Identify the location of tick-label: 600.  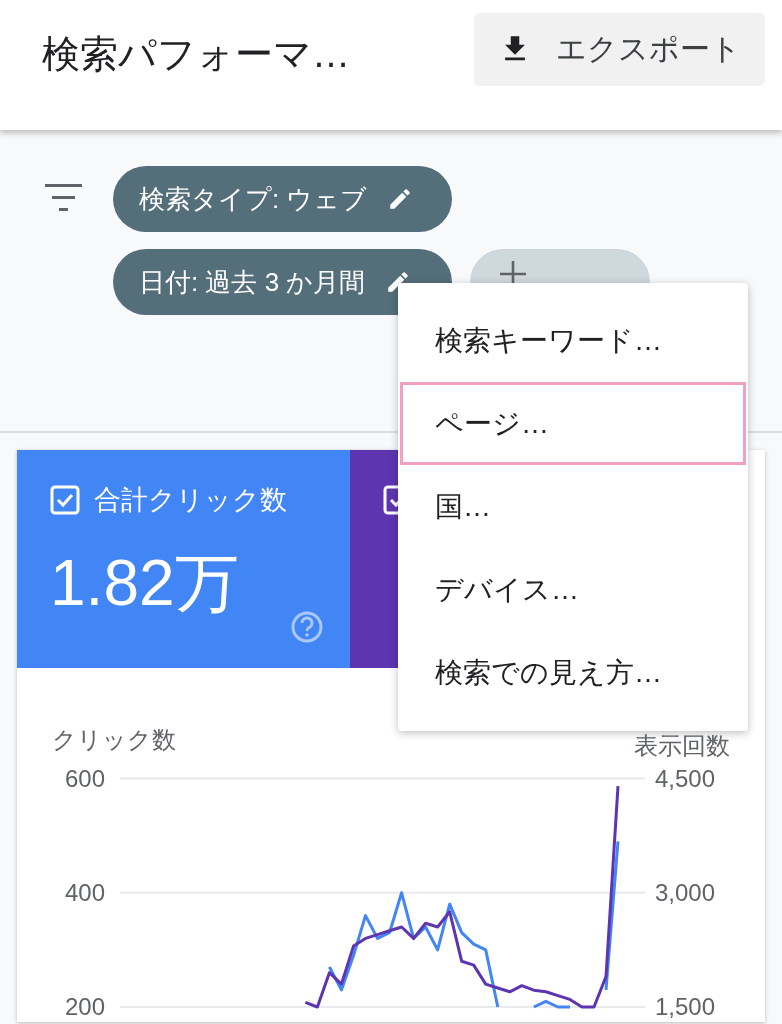
(84, 778).